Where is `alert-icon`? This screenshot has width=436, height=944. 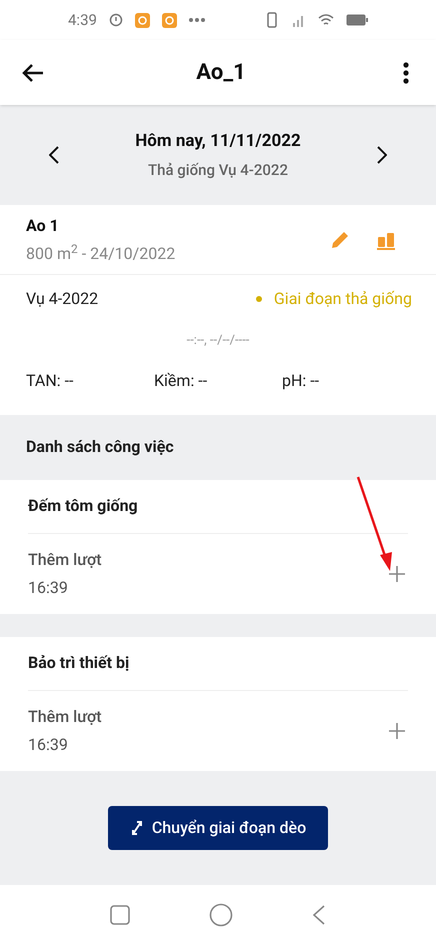
alert-icon is located at coordinates (115, 20).